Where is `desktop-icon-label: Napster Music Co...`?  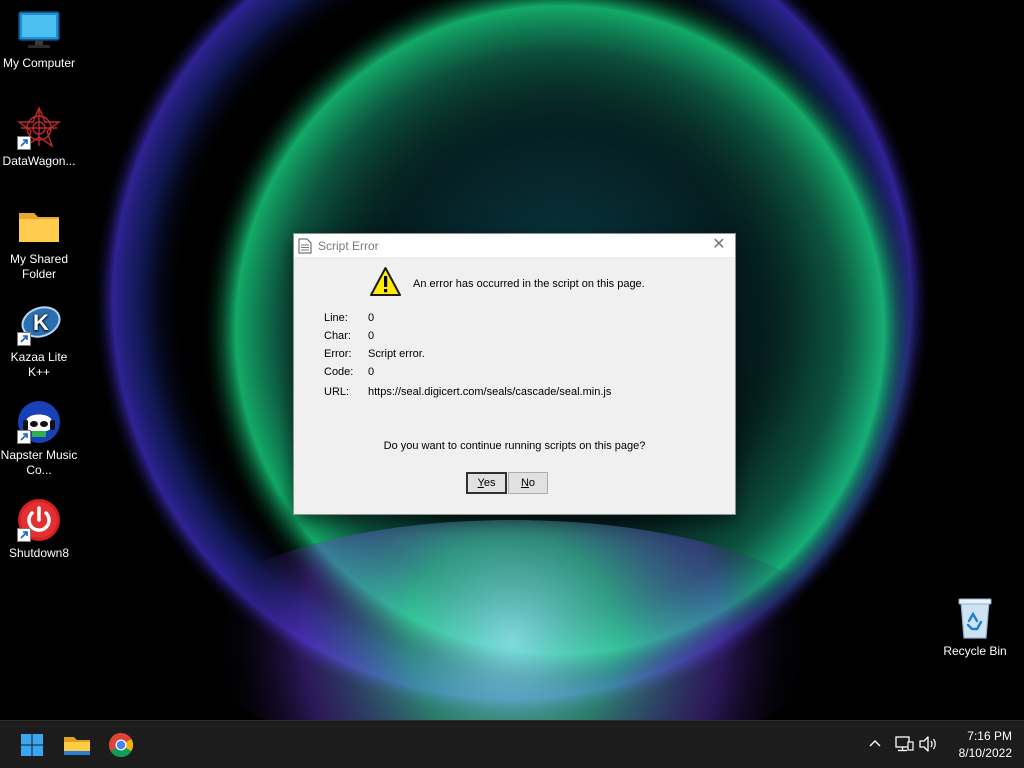
desktop-icon-label: Napster Music Co... is located at coordinates (39, 462).